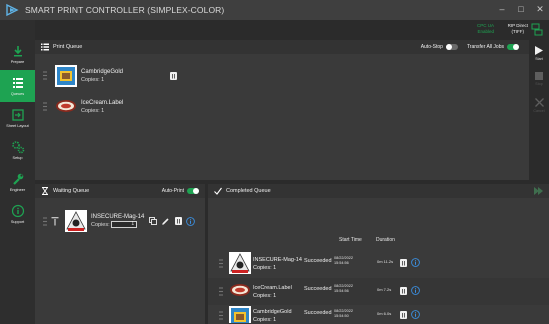 The image size is (549, 324). Describe the element at coordinates (385, 240) in the screenshot. I see `duration-column-header: Duration` at that location.